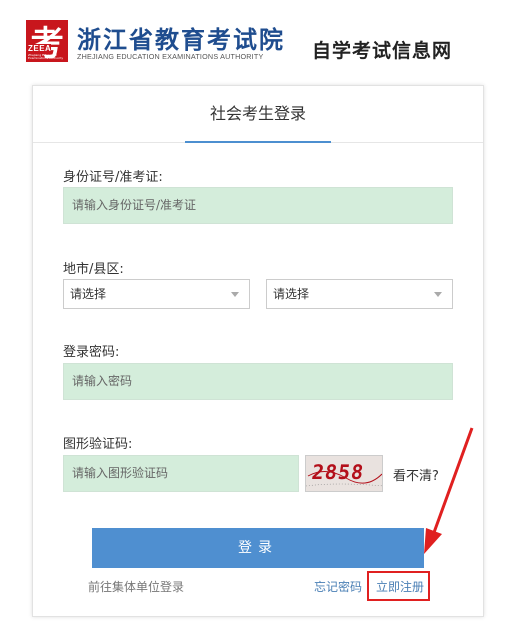 This screenshot has width=517, height=639. Describe the element at coordinates (258, 381) in the screenshot. I see `password-input: 请输入密码` at that location.